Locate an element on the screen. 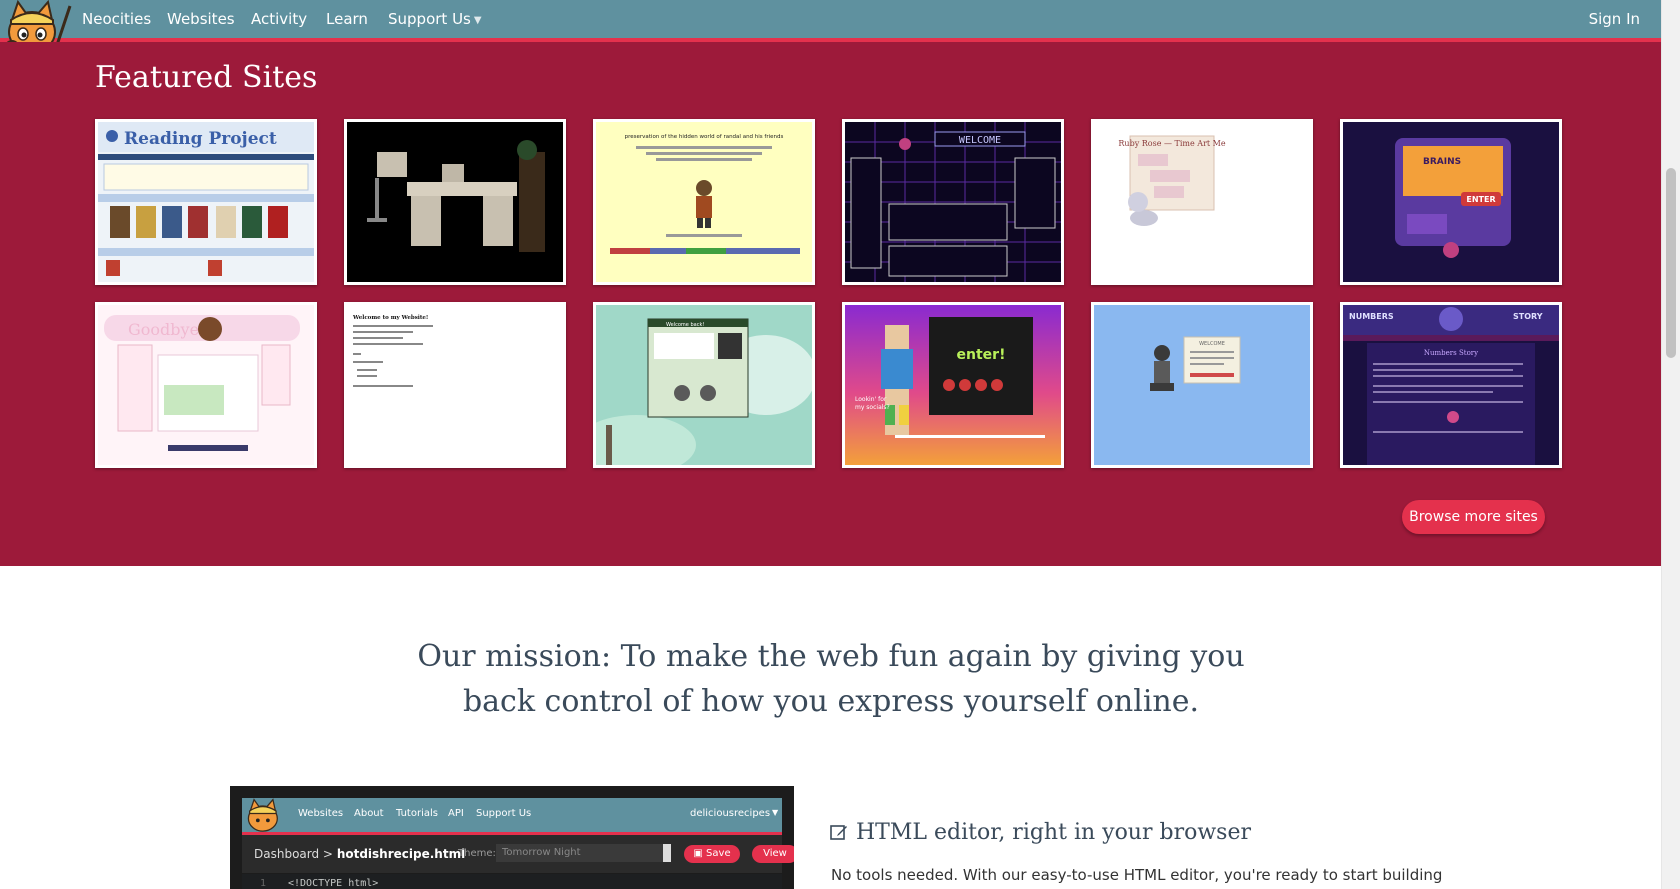  site-screenshot-brains: BRAINS ENTER is located at coordinates (1451, 202).